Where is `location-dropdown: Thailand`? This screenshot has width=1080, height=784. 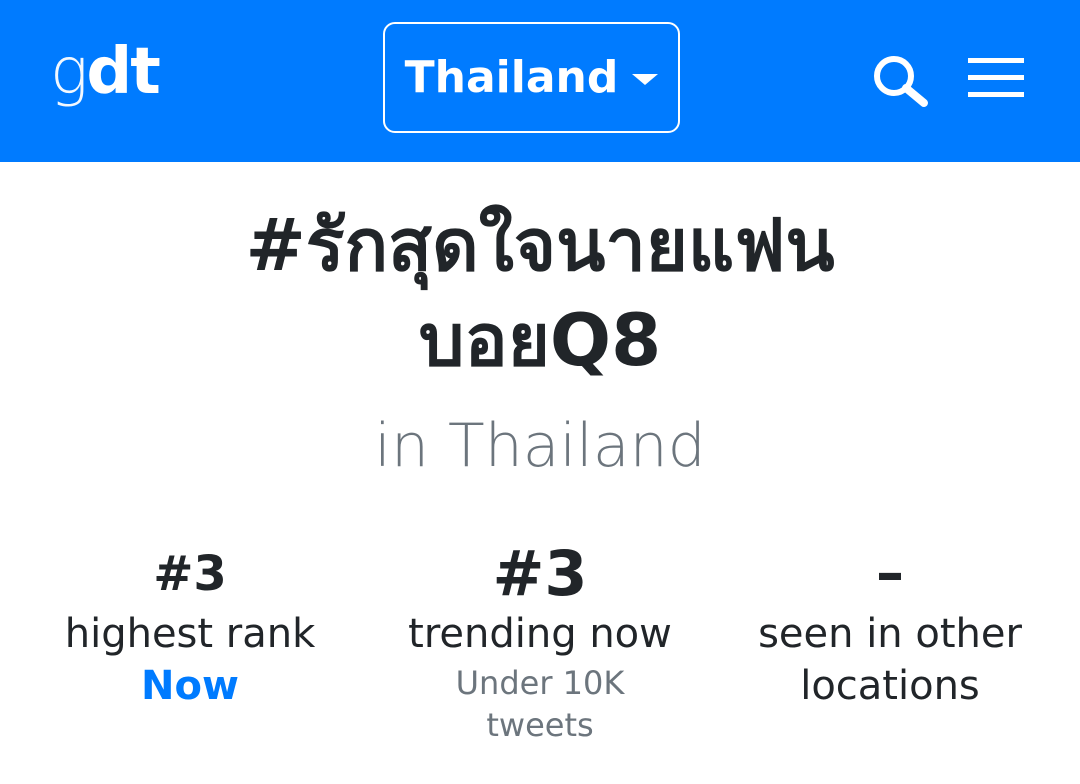 location-dropdown: Thailand is located at coordinates (531, 77).